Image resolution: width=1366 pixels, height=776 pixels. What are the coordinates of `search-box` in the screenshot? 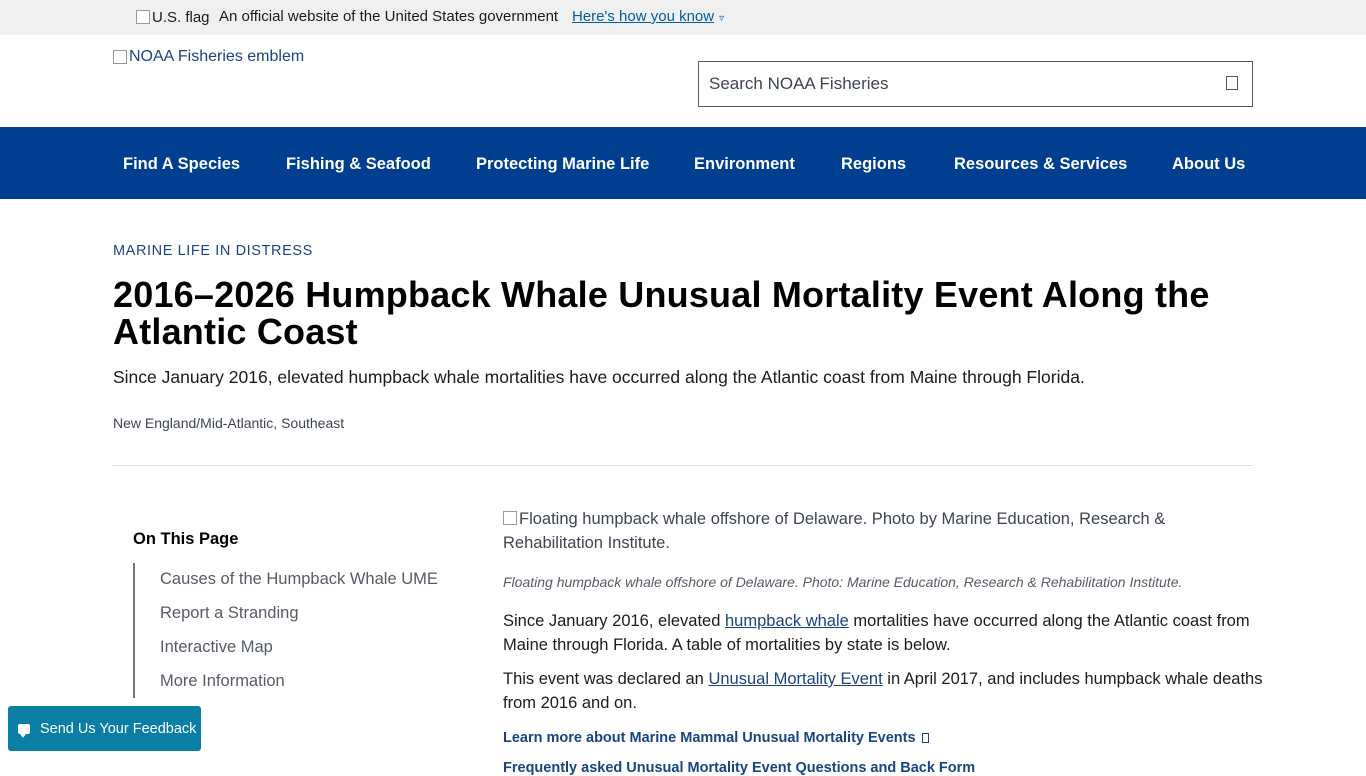 It's located at (975, 84).